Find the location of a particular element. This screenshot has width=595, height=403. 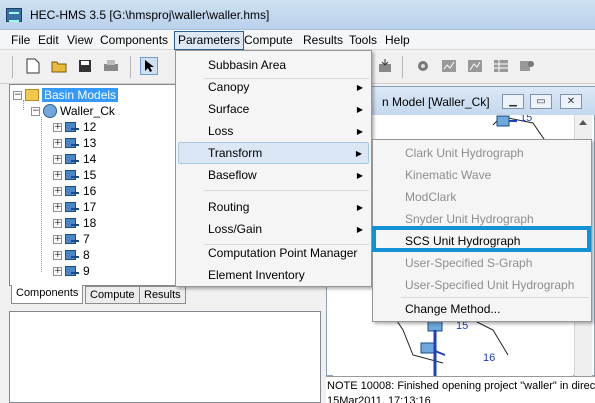

maximize-icon: ▭ is located at coordinates (541, 101).